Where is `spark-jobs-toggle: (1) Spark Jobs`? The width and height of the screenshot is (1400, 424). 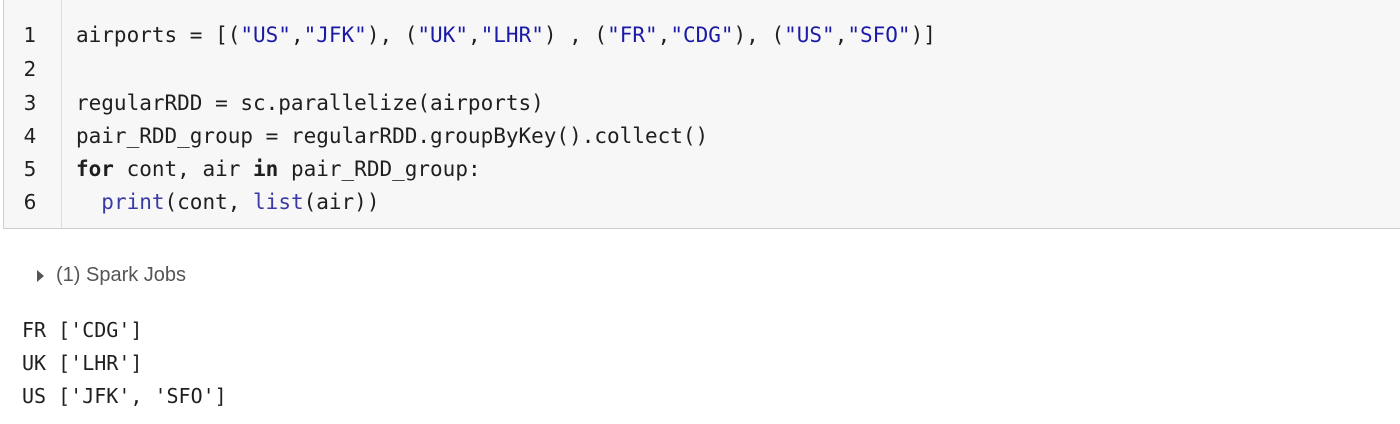 spark-jobs-toggle: (1) Spark Jobs is located at coordinates (111, 275).